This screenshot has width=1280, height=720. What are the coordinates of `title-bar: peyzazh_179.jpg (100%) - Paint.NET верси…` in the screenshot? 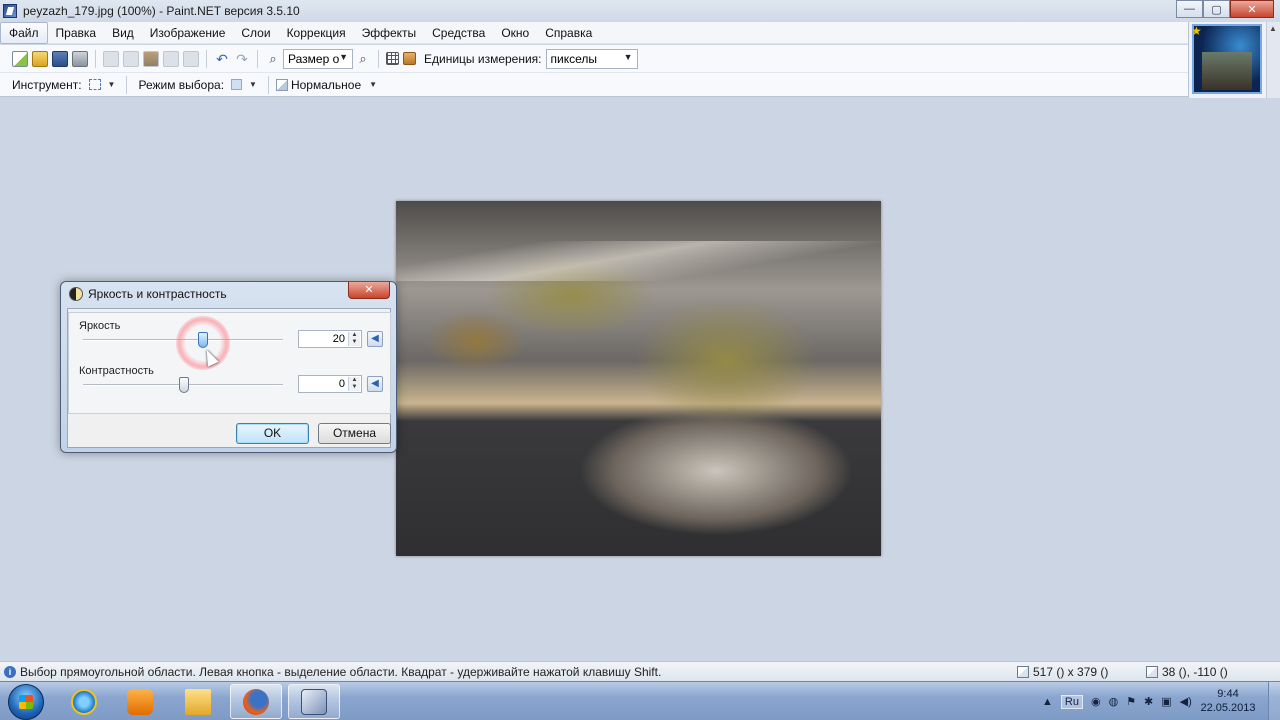 It's located at (640, 11).